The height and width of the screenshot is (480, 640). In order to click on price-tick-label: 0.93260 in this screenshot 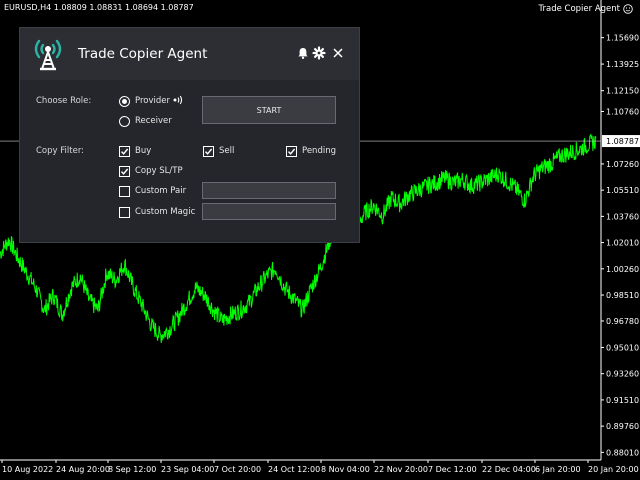, I will do `click(622, 374)`.